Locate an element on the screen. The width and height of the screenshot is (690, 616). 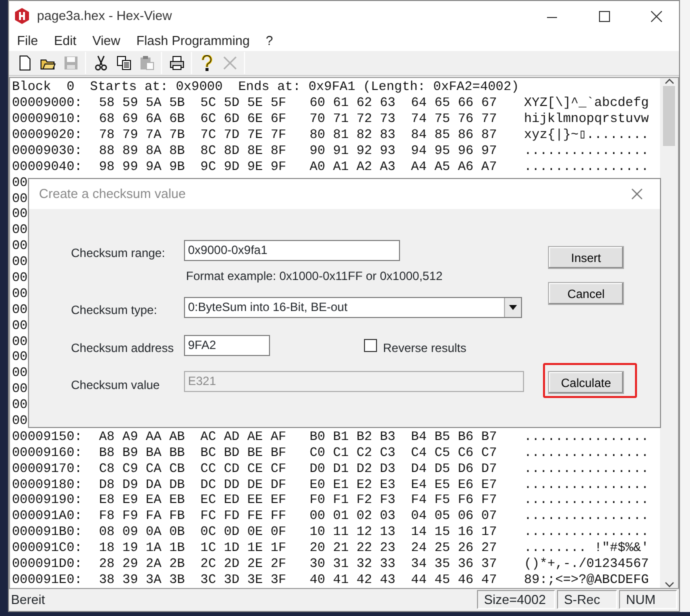
hex-bytes: 28 29 2A 2B 2C 2D 2E 2F 30 31 32 33 34 35 36 37 is located at coordinates (298, 564).